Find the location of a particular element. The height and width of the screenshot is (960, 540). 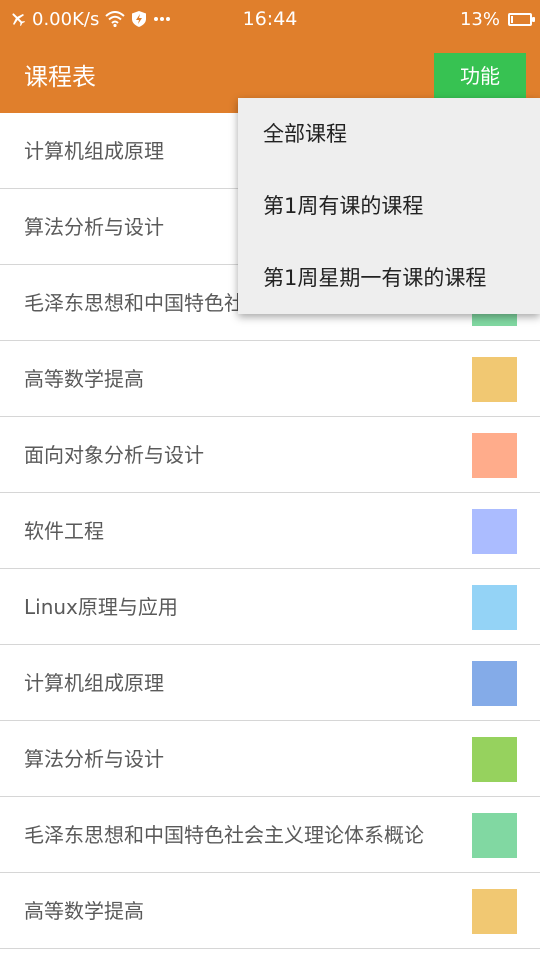

menu-item: 全部课程 is located at coordinates (389, 134).